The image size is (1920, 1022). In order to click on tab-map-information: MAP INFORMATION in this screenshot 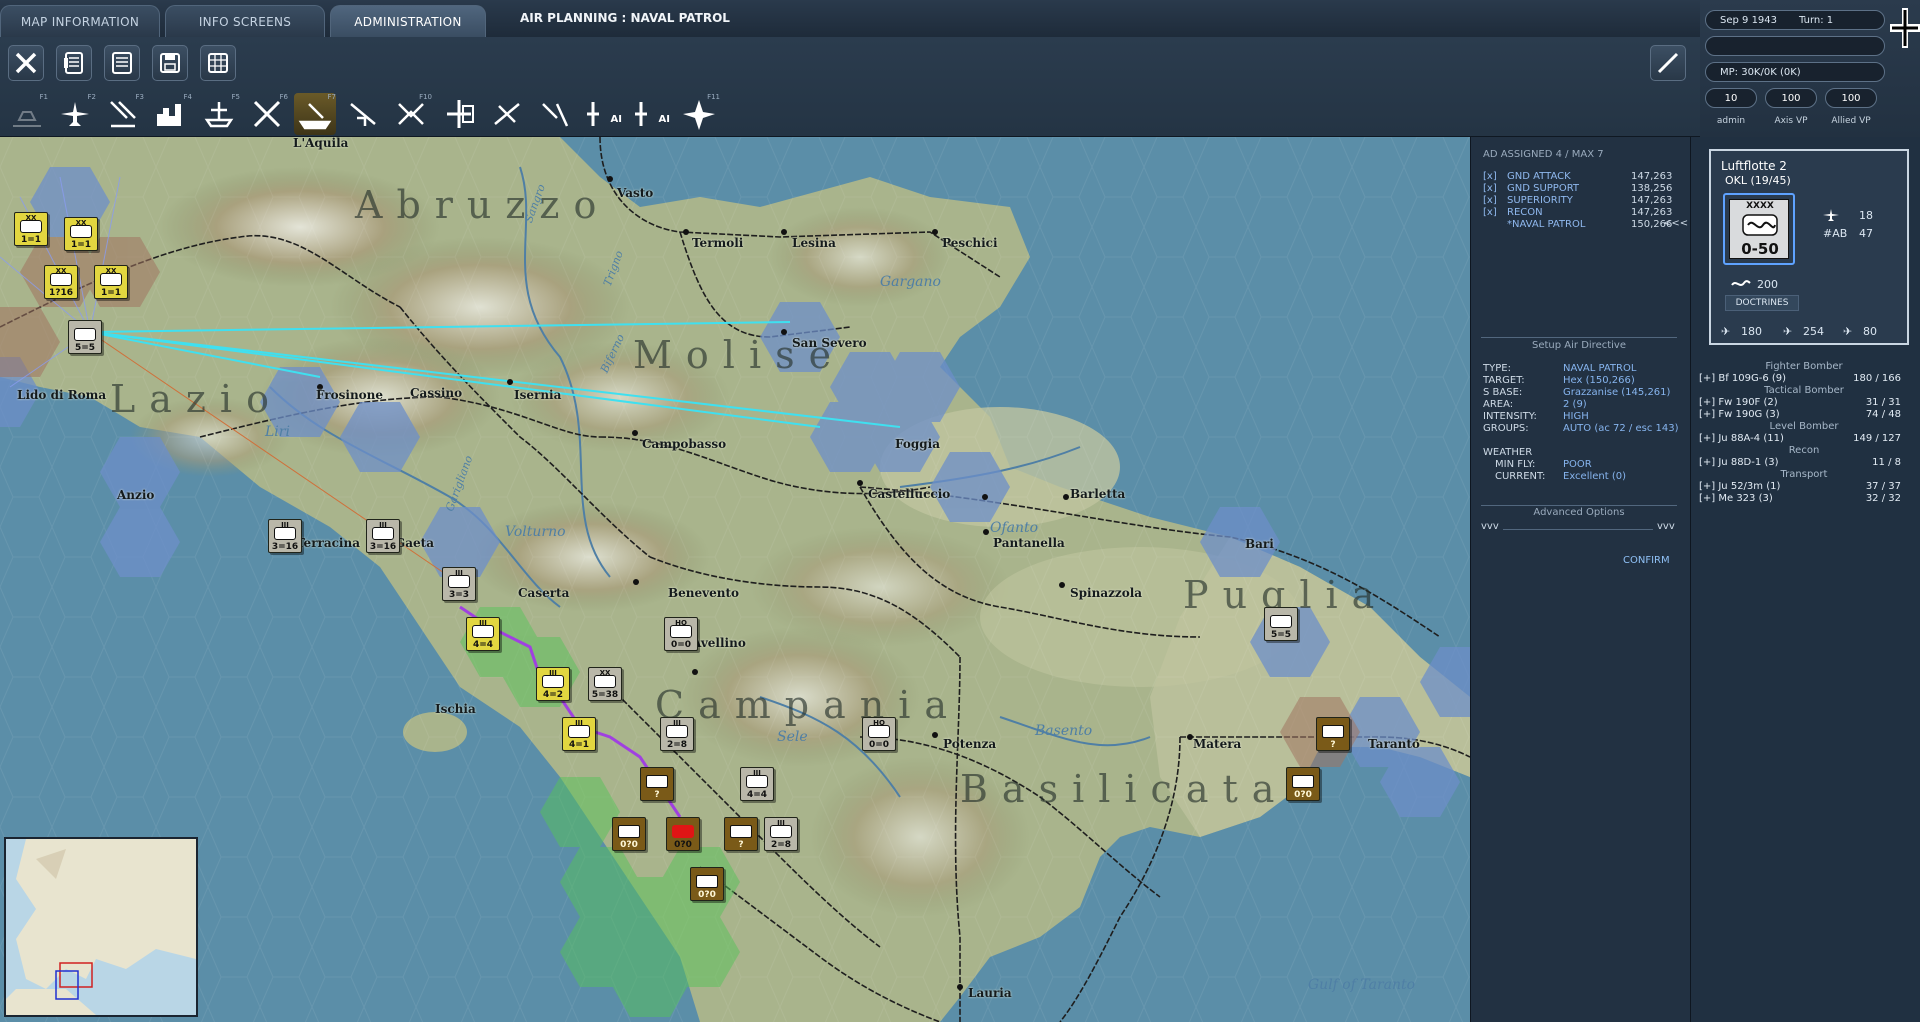, I will do `click(80, 21)`.